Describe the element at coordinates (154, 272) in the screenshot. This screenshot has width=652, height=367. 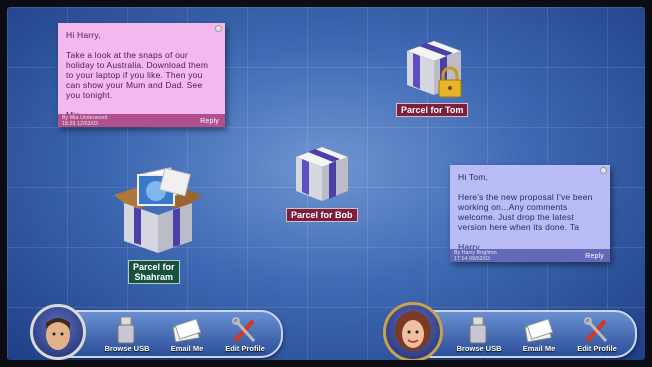
I see `parcel-shahram-label: Parcel for Shahram` at that location.